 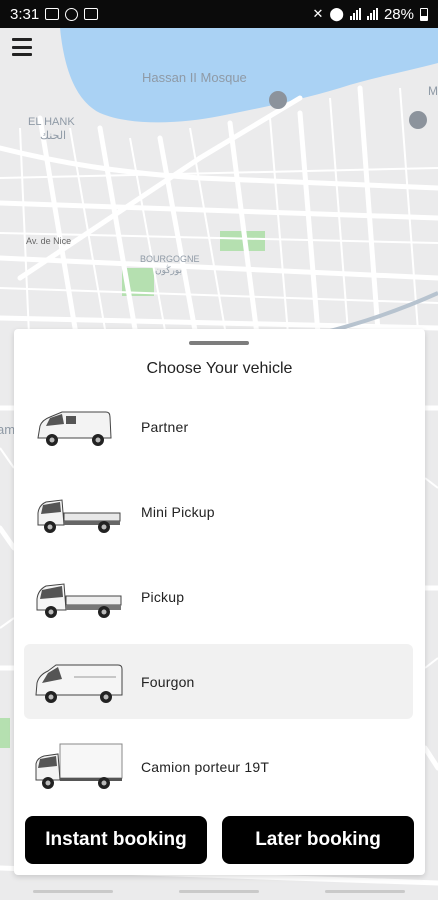 What do you see at coordinates (218, 681) in the screenshot?
I see `vehicle-item-fourgon: Fourgon` at bounding box center [218, 681].